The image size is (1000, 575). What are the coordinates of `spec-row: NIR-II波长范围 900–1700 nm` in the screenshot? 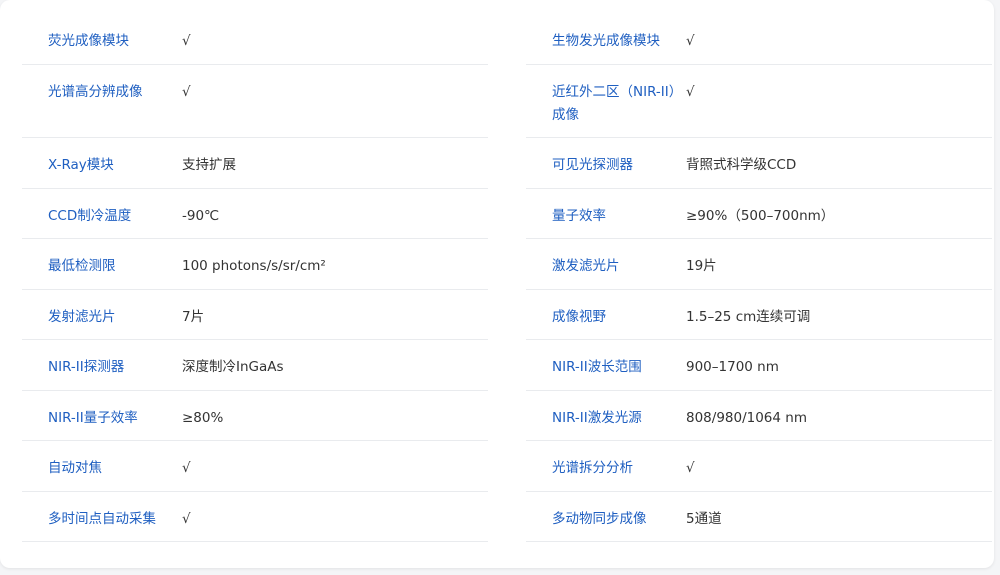 It's located at (759, 365).